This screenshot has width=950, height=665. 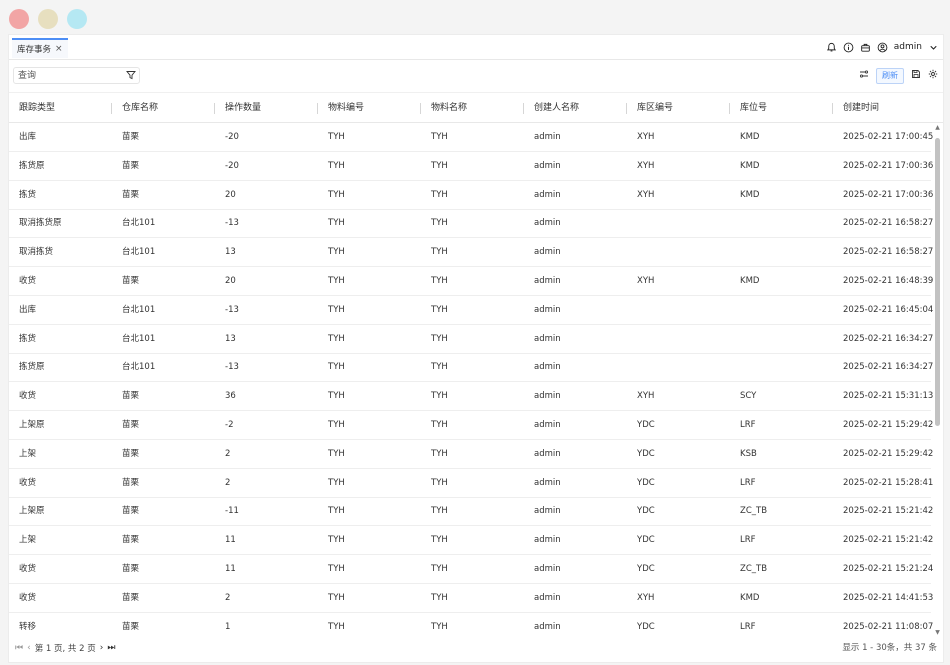 What do you see at coordinates (472, 108) in the screenshot?
I see `column-header: 物料名称` at bounding box center [472, 108].